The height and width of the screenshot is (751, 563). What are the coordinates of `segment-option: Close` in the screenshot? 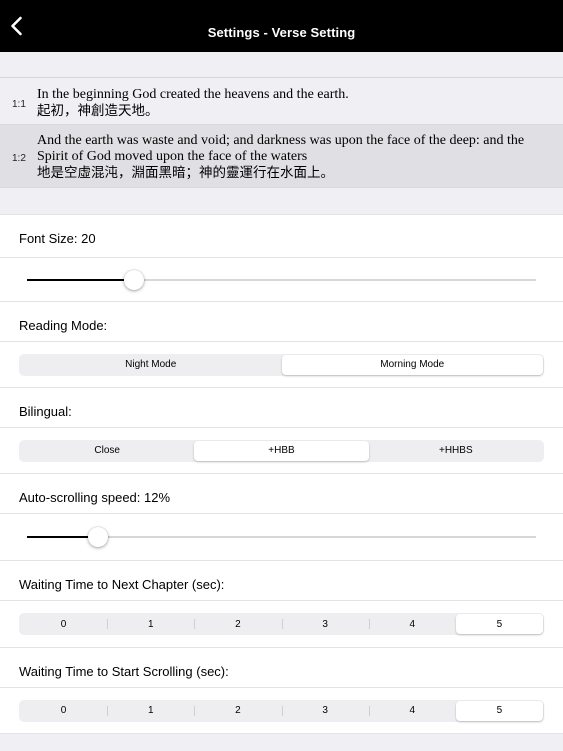 It's located at (107, 451).